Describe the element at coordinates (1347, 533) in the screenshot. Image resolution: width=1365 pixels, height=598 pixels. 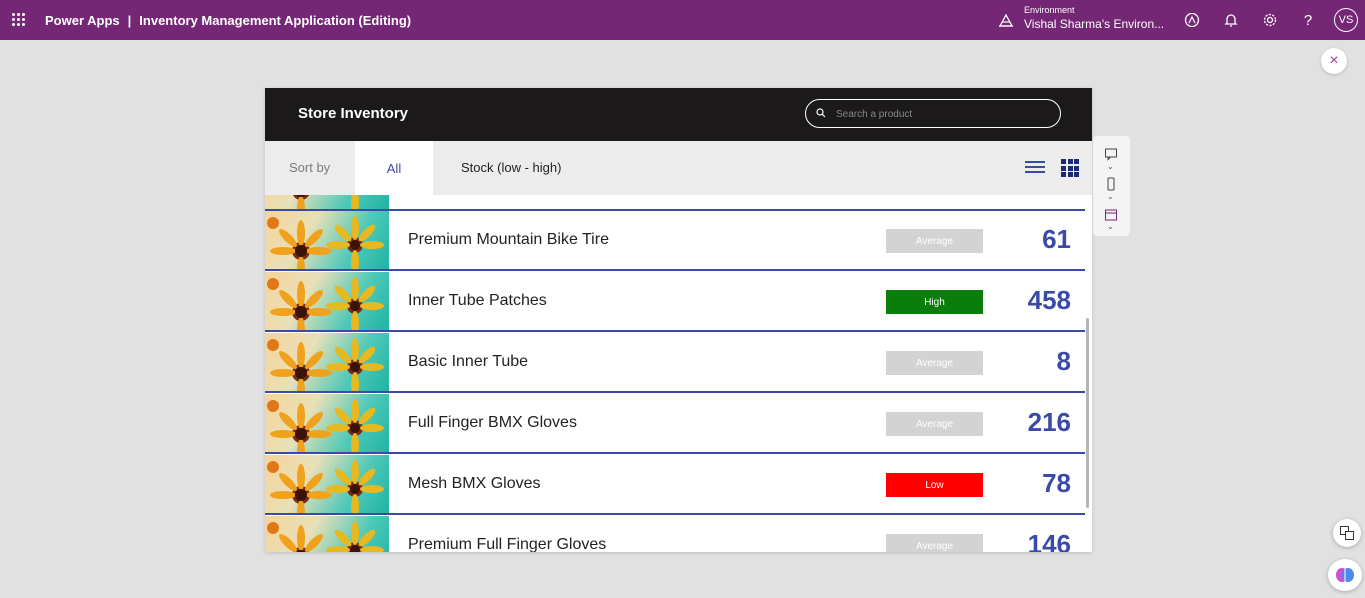
I see `translate-icon` at that location.